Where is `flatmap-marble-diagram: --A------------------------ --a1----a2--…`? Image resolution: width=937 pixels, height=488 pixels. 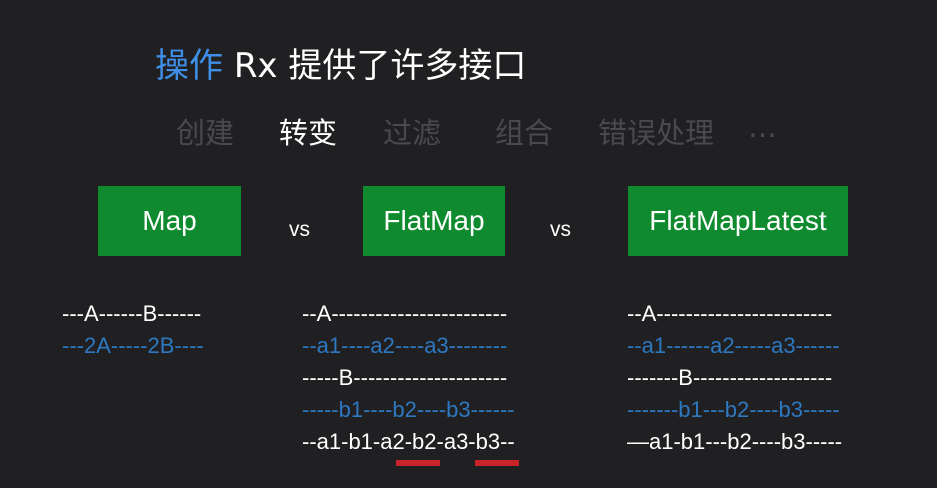
flatmap-marble-diagram: --A------------------------ --a1----a2--… is located at coordinates (408, 378).